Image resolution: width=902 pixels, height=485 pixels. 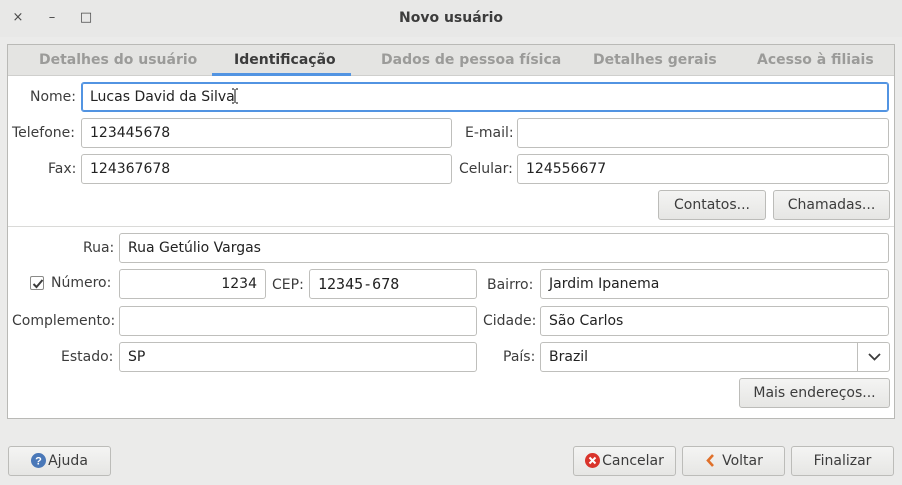 What do you see at coordinates (593, 460) in the screenshot?
I see `cancel-icon` at bounding box center [593, 460].